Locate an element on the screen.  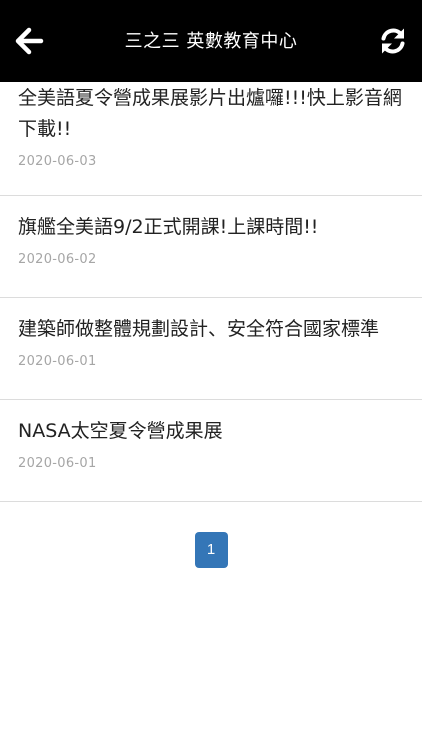
article-title: 建築師做整體規劃設計、安全符合國家標準 is located at coordinates (199, 329).